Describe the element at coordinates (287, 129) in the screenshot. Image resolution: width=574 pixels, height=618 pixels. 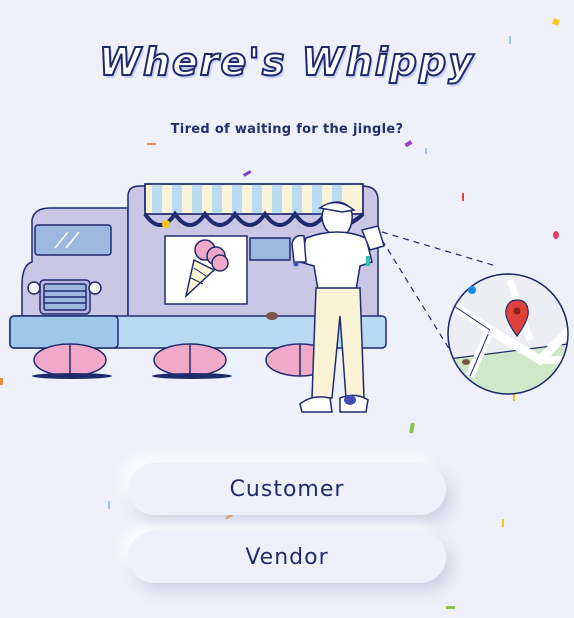
I see `tagline: Tired of waiting for the jingle?` at that location.